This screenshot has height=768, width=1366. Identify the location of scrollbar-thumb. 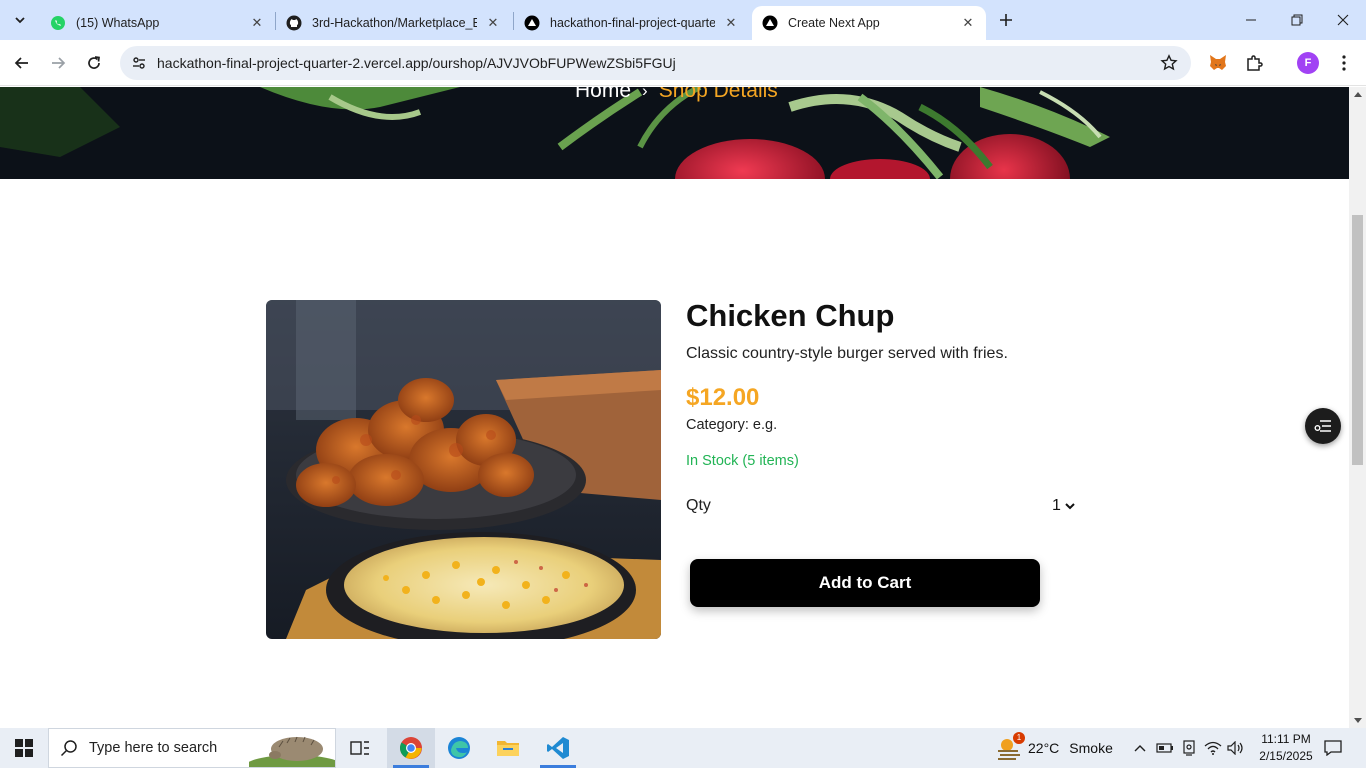
(1357, 340).